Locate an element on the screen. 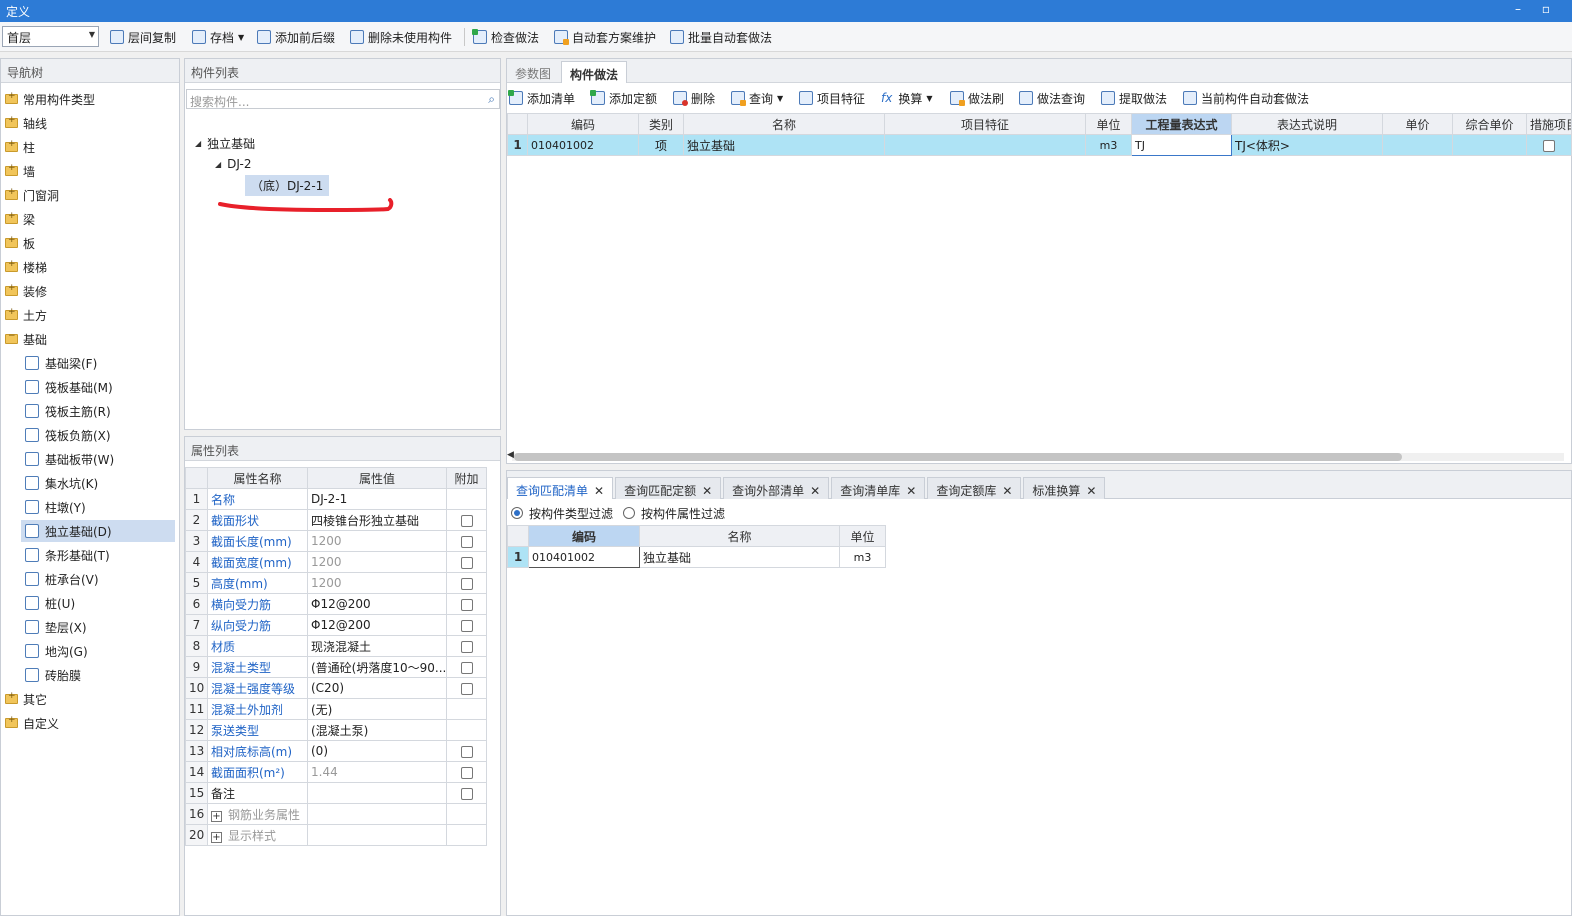 Image resolution: width=1572 pixels, height=916 pixels. nav-folder-column: 柱 is located at coordinates (20, 147).